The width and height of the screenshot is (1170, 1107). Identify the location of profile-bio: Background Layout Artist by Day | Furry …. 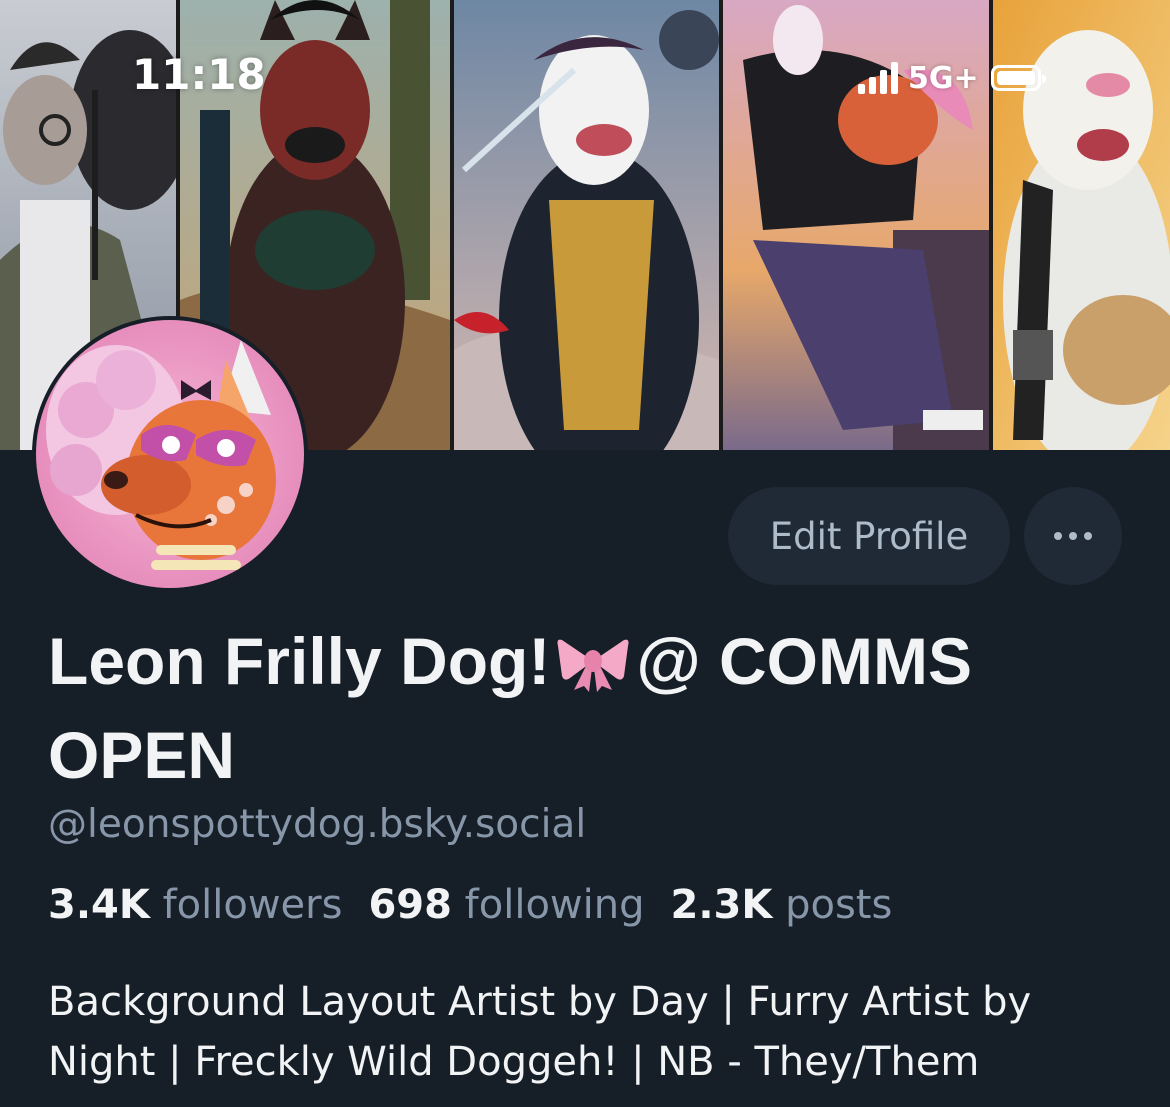
(593, 1032).